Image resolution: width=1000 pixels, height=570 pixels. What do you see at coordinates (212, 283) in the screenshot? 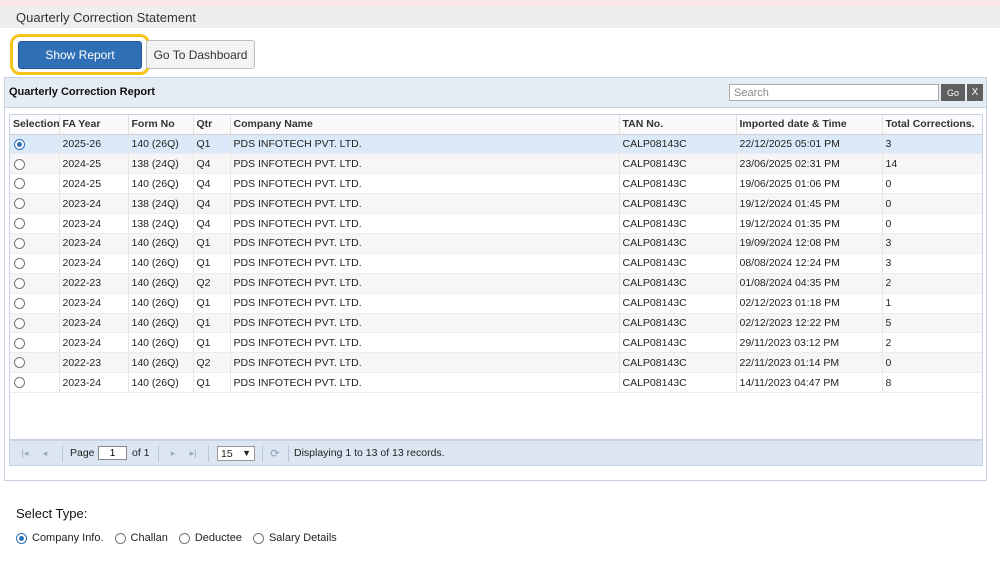
I see `qtr-cell: Q2` at bounding box center [212, 283].